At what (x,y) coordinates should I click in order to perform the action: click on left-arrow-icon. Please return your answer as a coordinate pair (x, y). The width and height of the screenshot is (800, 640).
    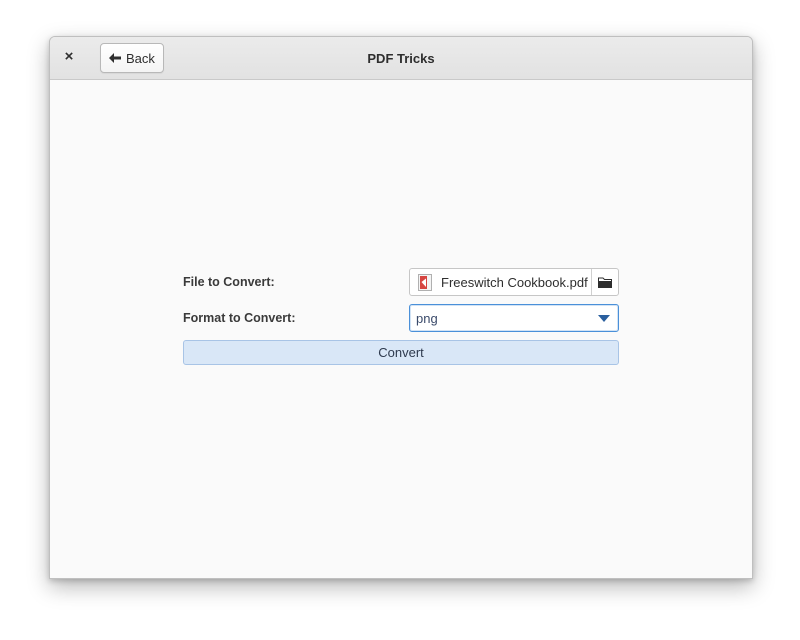
    Looking at the image, I should click on (115, 58).